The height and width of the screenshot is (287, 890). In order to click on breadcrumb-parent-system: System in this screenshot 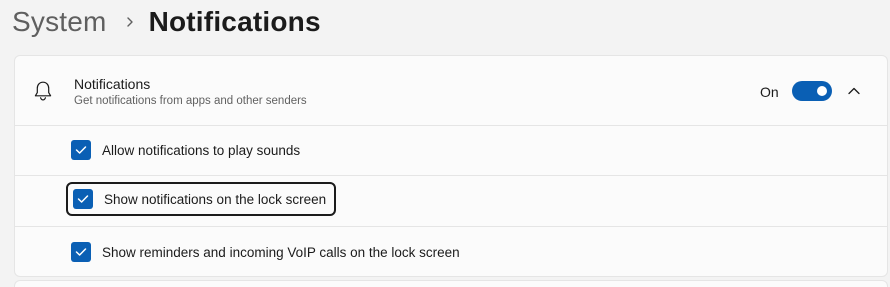, I will do `click(59, 22)`.